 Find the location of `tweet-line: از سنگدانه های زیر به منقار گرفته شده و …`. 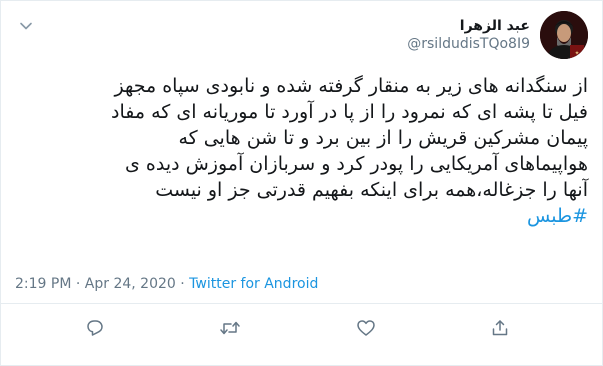

tweet-line: از سنگدانه های زیر به منقار گرفته شده و … is located at coordinates (351, 86).